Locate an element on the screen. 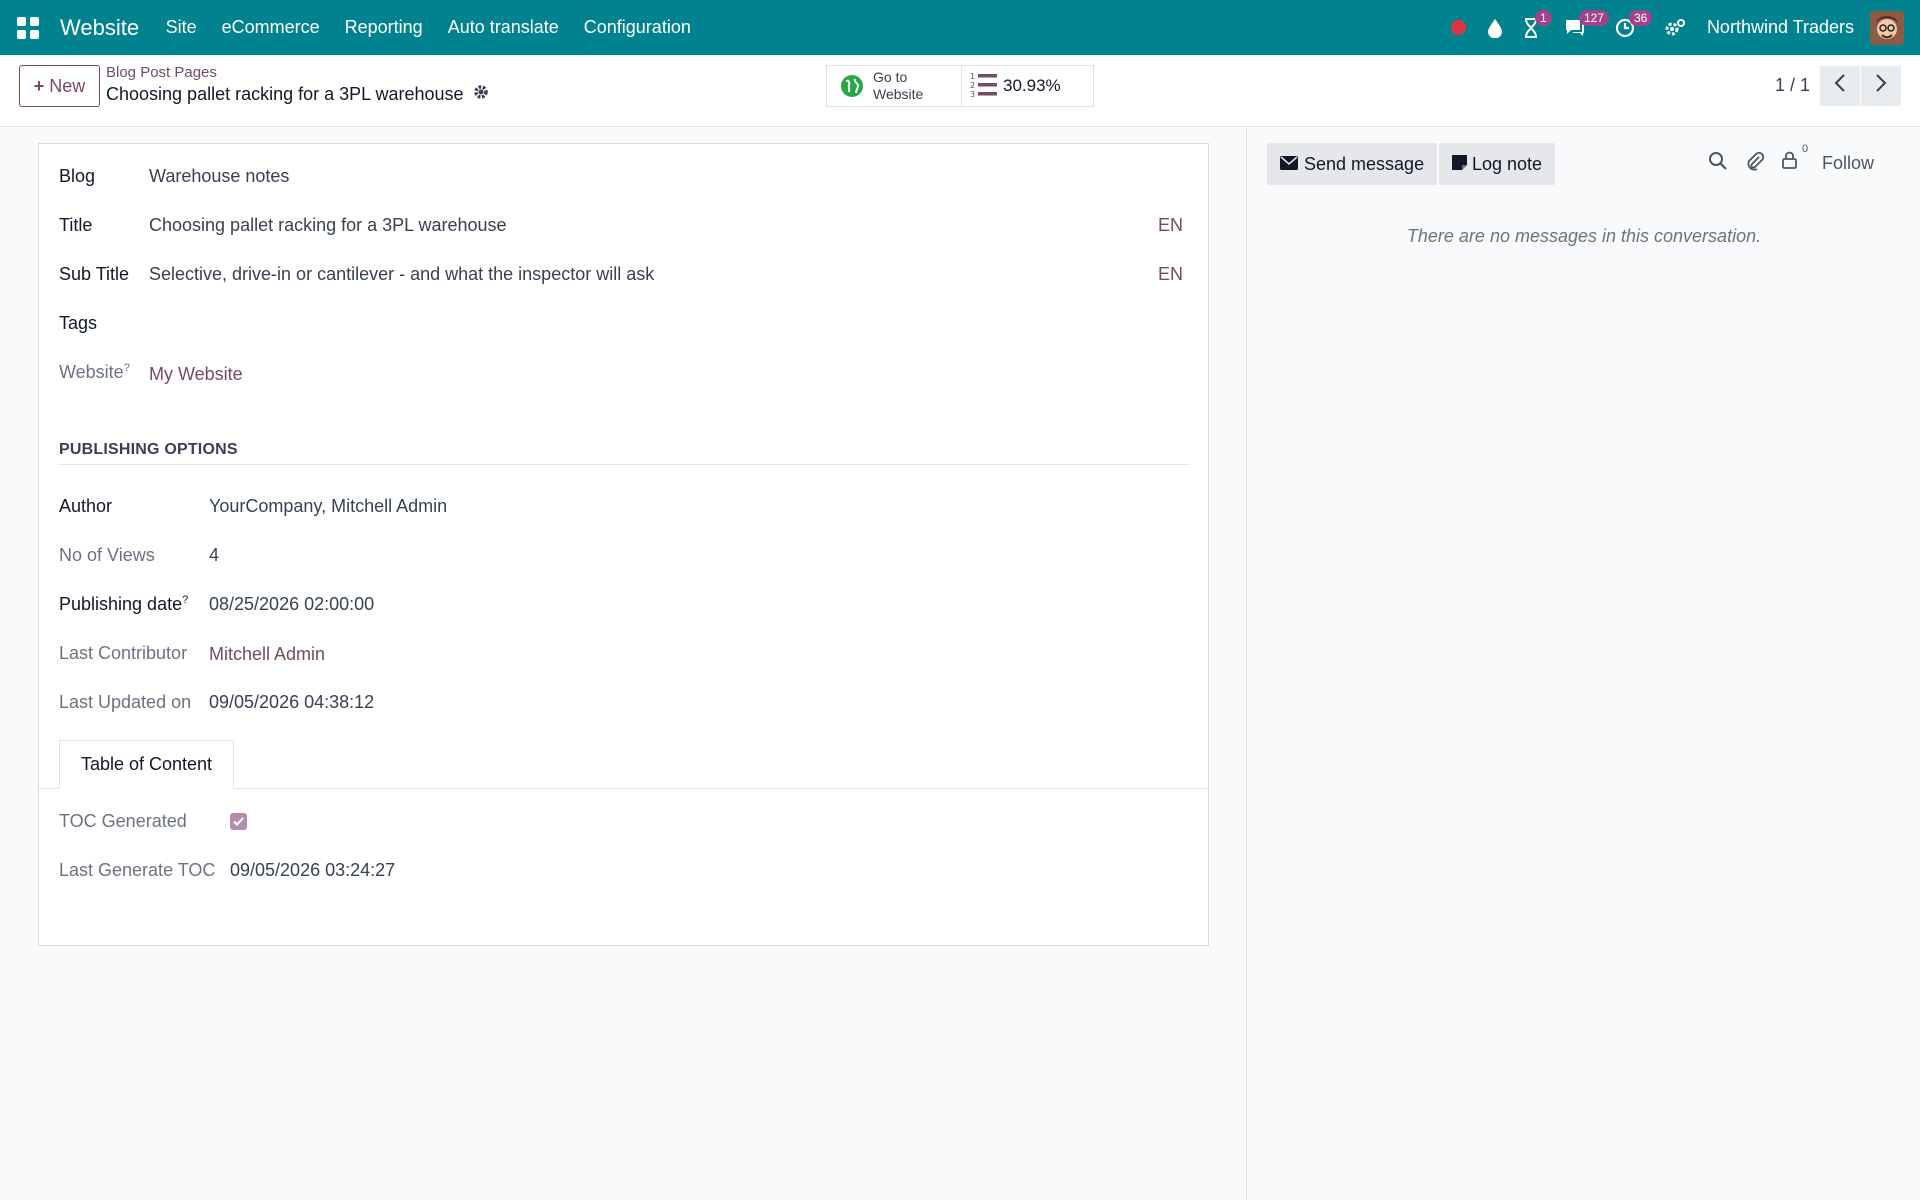 The width and height of the screenshot is (1920, 1200). tags-field is located at coordinates (649, 324).